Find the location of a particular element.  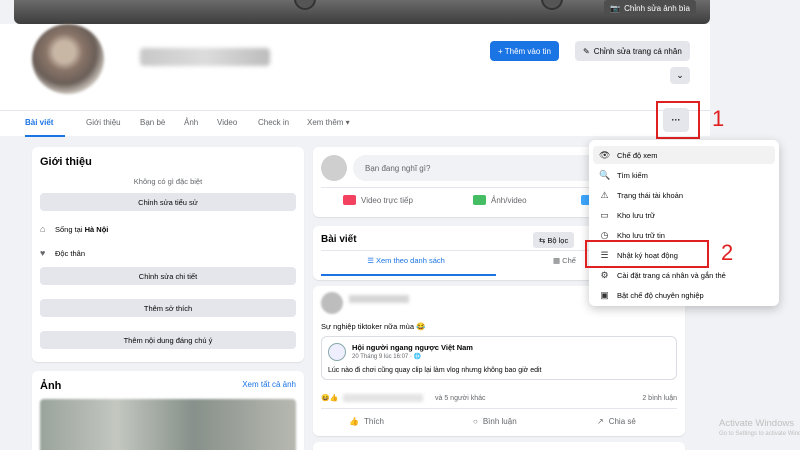

reaction-icons: 😆👍 is located at coordinates (329, 398).